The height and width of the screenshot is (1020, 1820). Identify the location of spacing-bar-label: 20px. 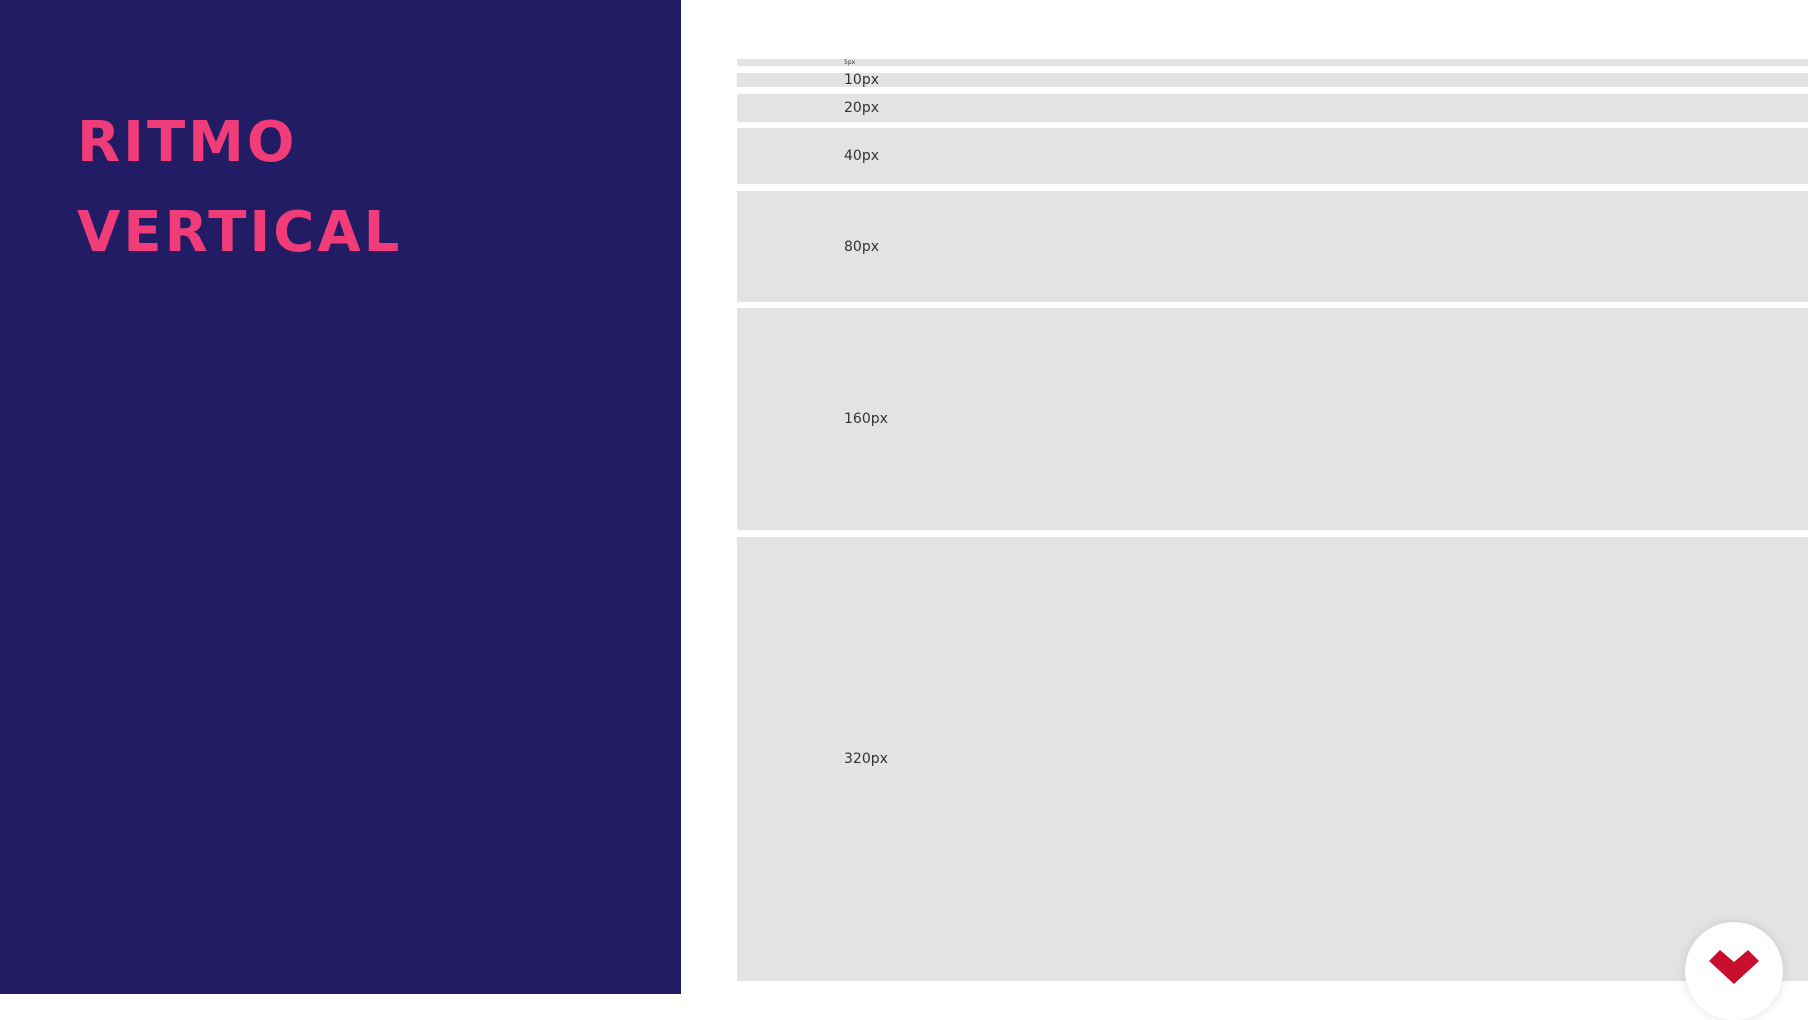
(861, 108).